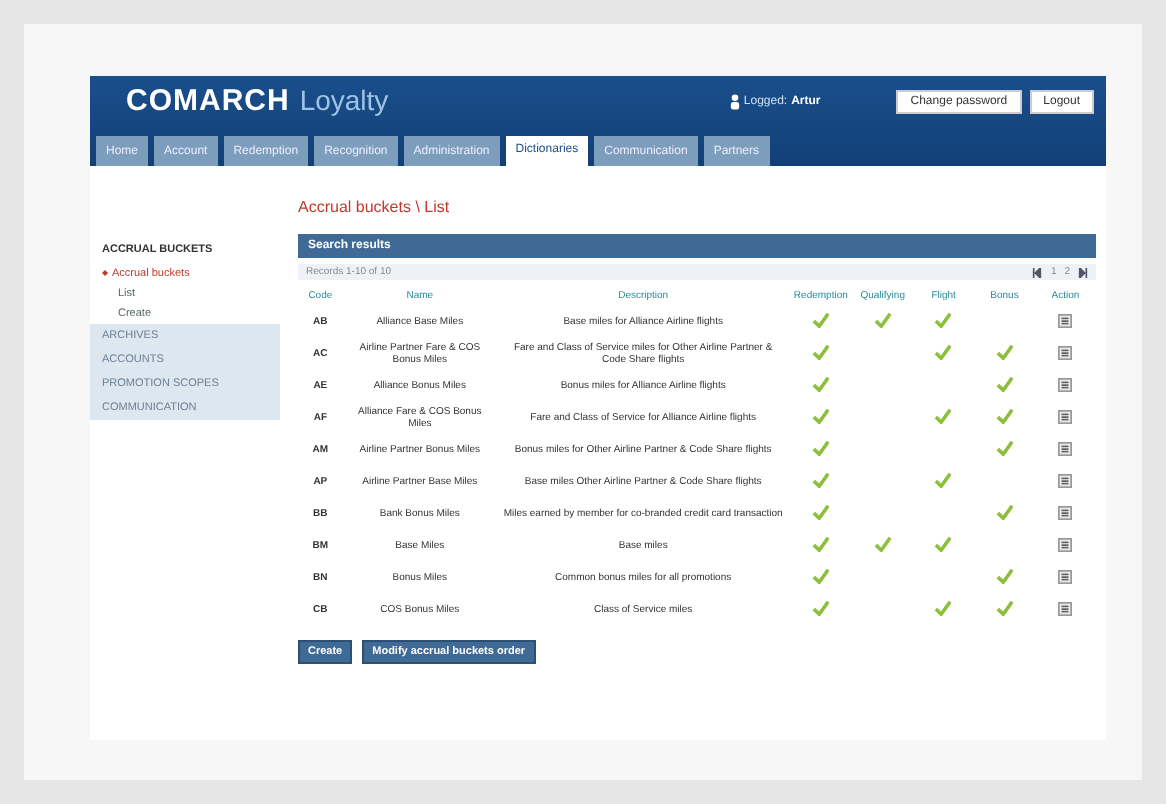 The image size is (1166, 804). What do you see at coordinates (734, 101) in the screenshot?
I see `user-icon` at bounding box center [734, 101].